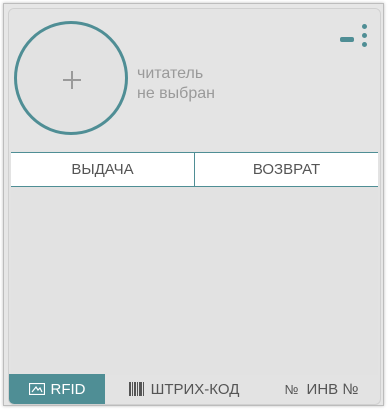 This screenshot has width=389, height=410. I want to click on input-mode-bar: RFID ШТРИХ-КОД № ИНВ №, so click(194, 389).